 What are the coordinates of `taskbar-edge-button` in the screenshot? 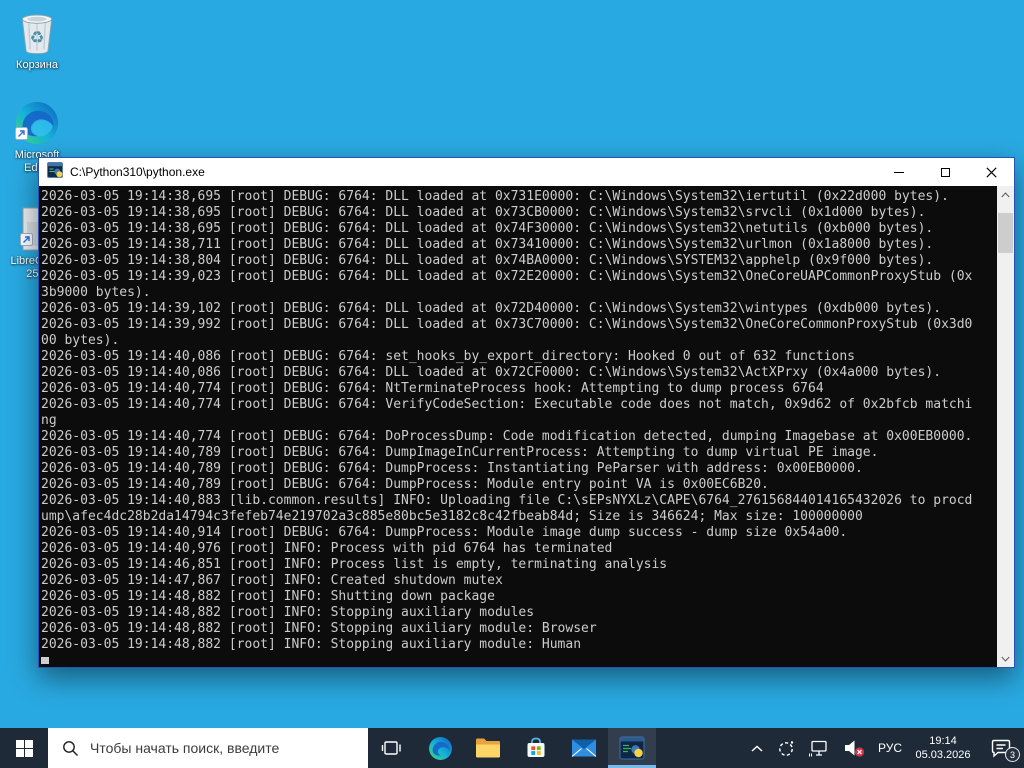 It's located at (440, 748).